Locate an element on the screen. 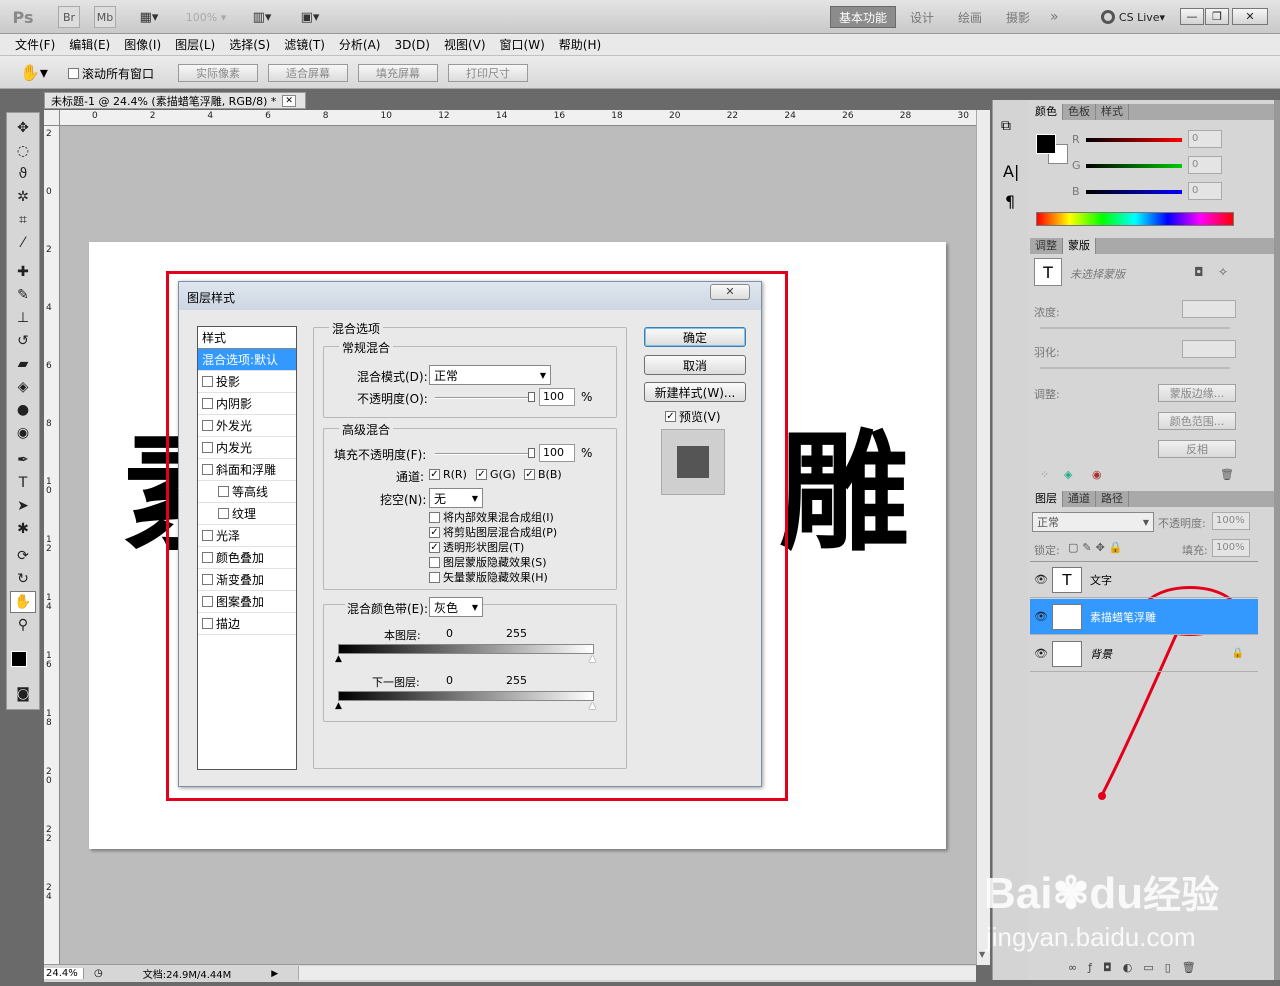  shape-tool-icon: ✱ is located at coordinates (23, 529).